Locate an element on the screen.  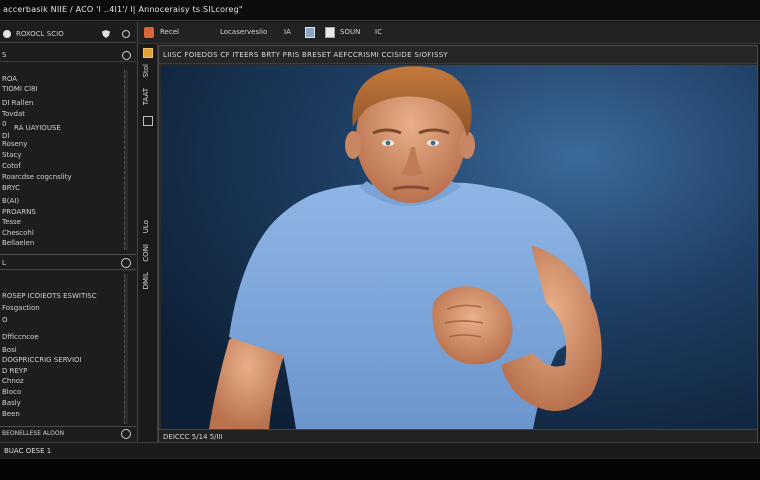
list-item: Basly is located at coordinates (11, 403).